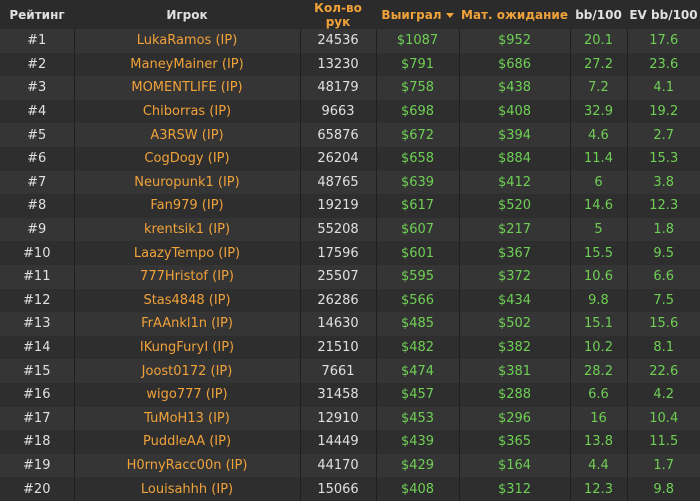 Image resolution: width=700 pixels, height=501 pixels. I want to click on evbb100-cell: 15.6, so click(663, 324).